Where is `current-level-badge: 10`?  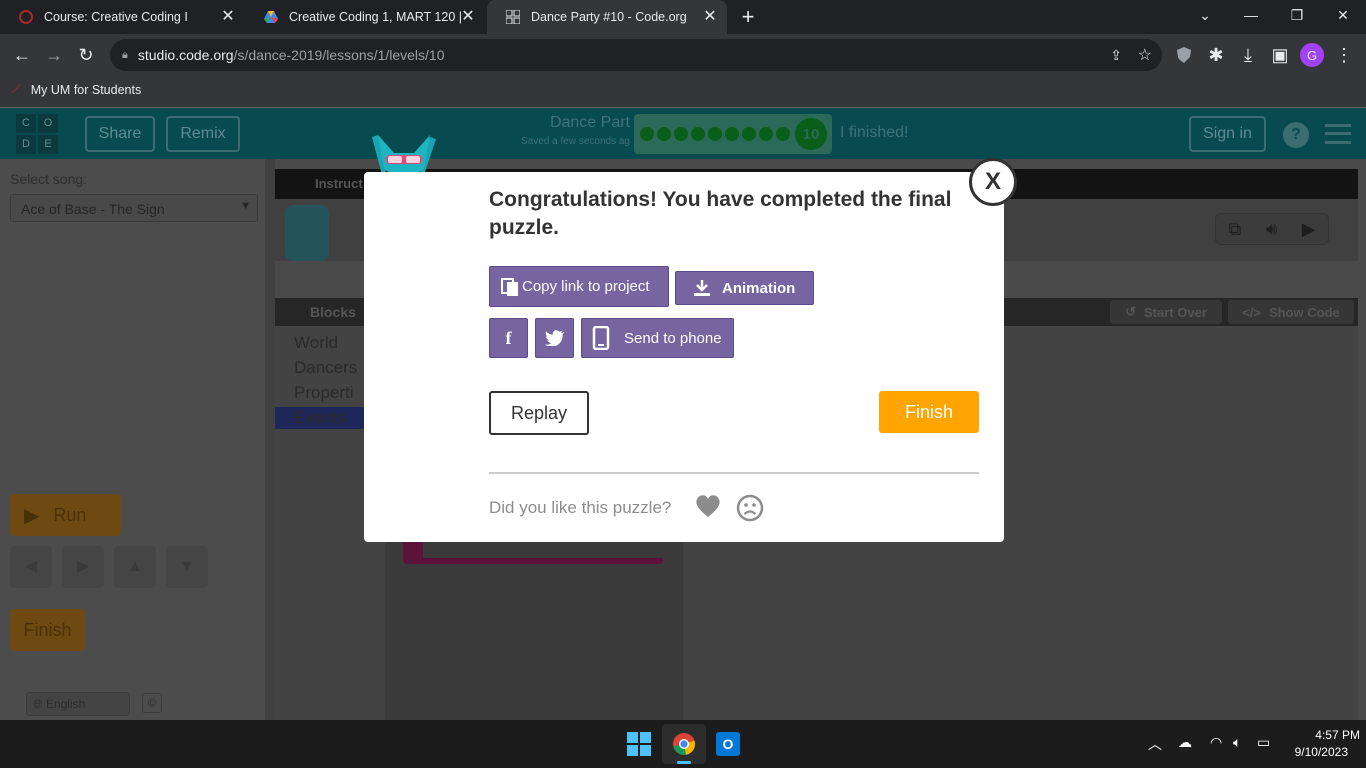 current-level-badge: 10 is located at coordinates (811, 134).